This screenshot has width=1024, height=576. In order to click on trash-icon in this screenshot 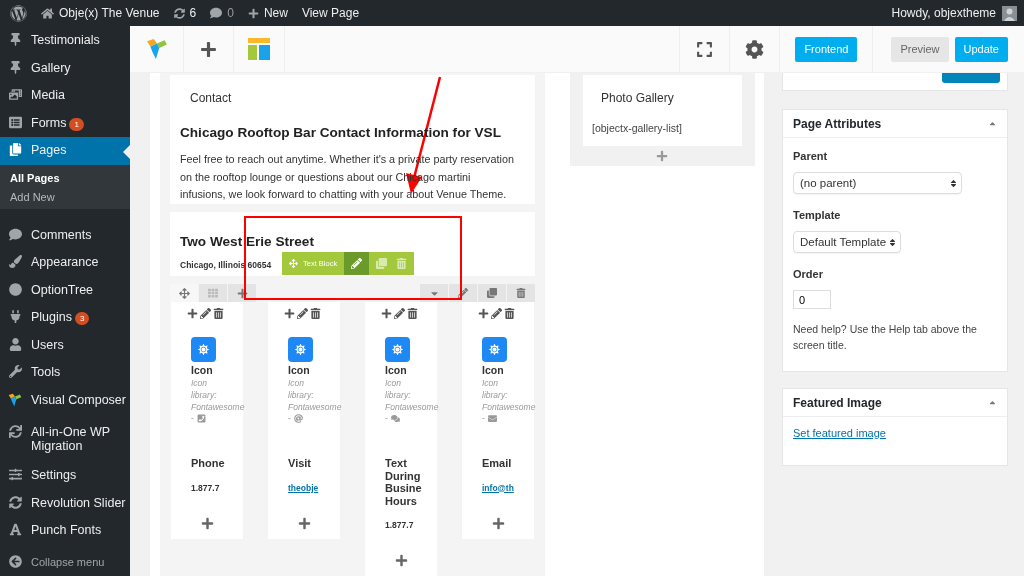, I will do `click(521, 293)`.